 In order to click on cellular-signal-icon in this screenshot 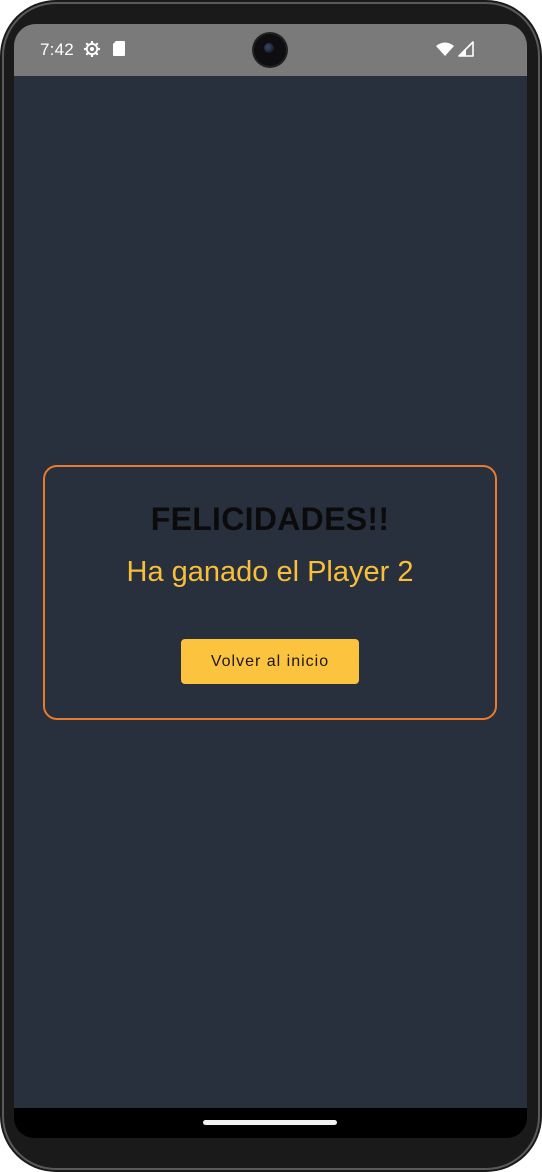, I will do `click(466, 49)`.